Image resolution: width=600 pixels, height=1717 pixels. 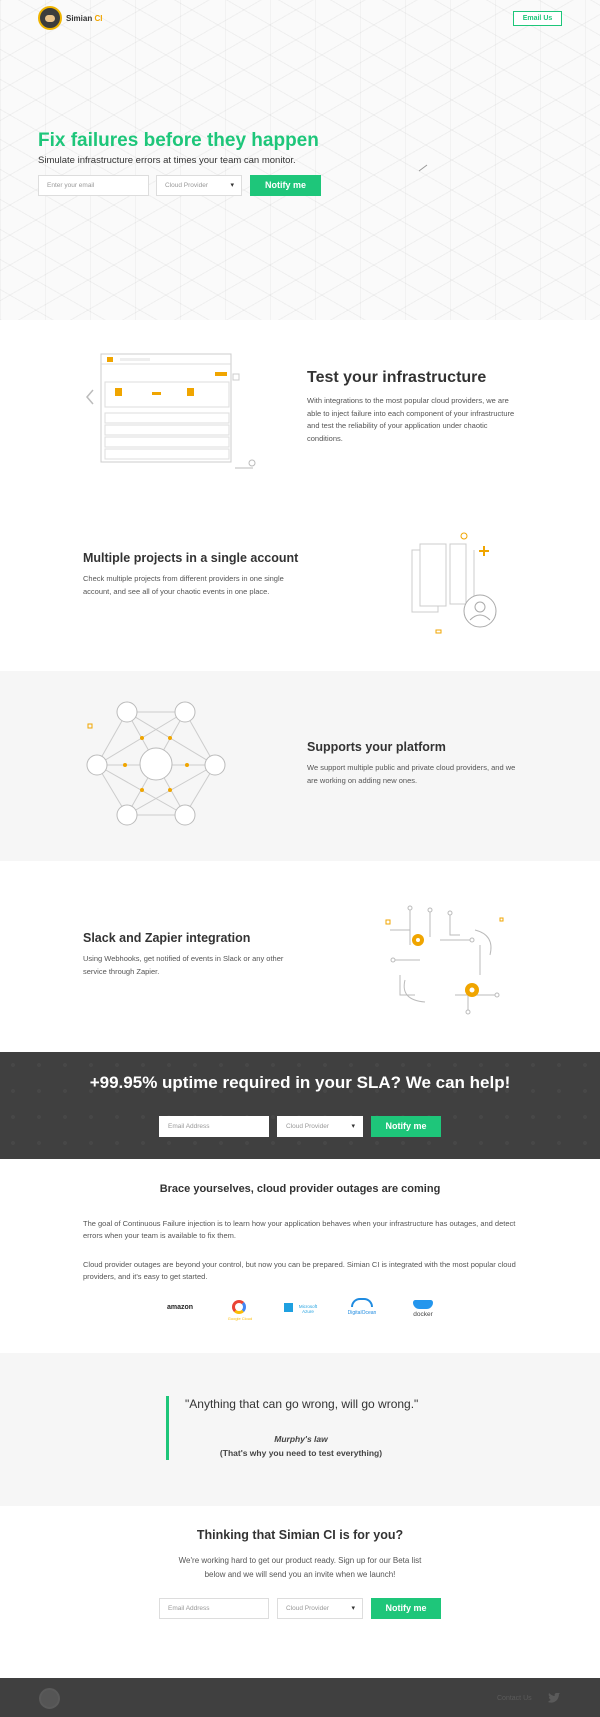 What do you see at coordinates (444, 960) in the screenshot?
I see `integration-illustration` at bounding box center [444, 960].